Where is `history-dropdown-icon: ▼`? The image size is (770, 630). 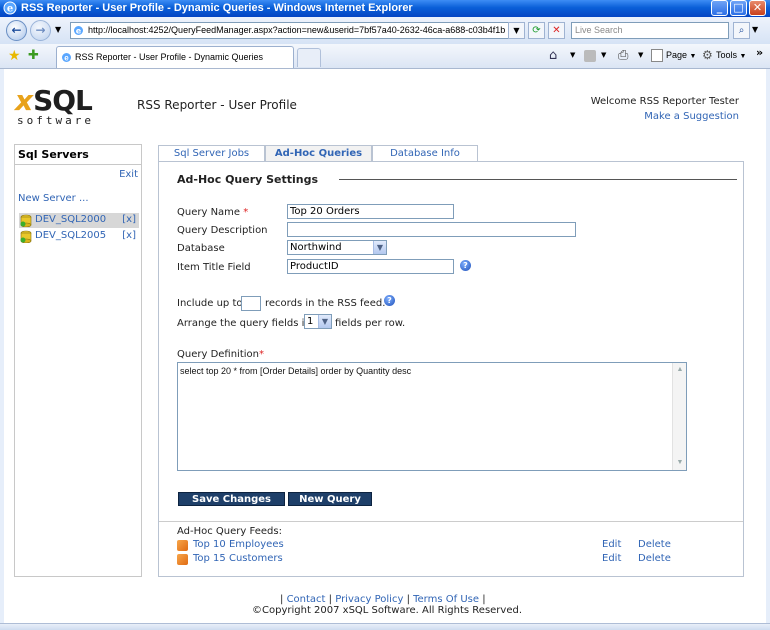 history-dropdown-icon: ▼ is located at coordinates (58, 29).